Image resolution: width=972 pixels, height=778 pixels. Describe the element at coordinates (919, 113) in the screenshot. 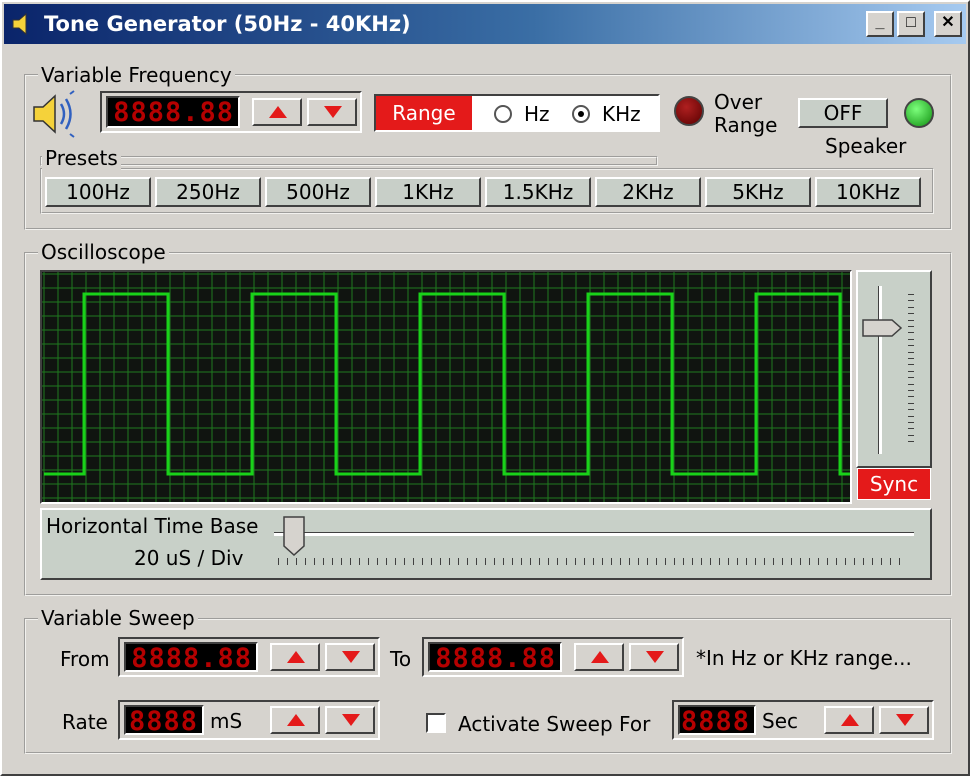

I see `speaker-led` at that location.